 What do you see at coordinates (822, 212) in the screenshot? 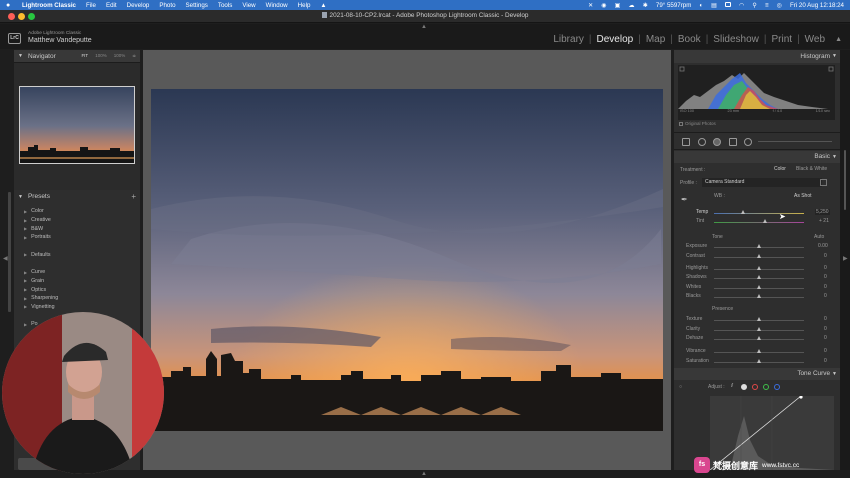
I see `temp-value: 5,250` at bounding box center [822, 212].